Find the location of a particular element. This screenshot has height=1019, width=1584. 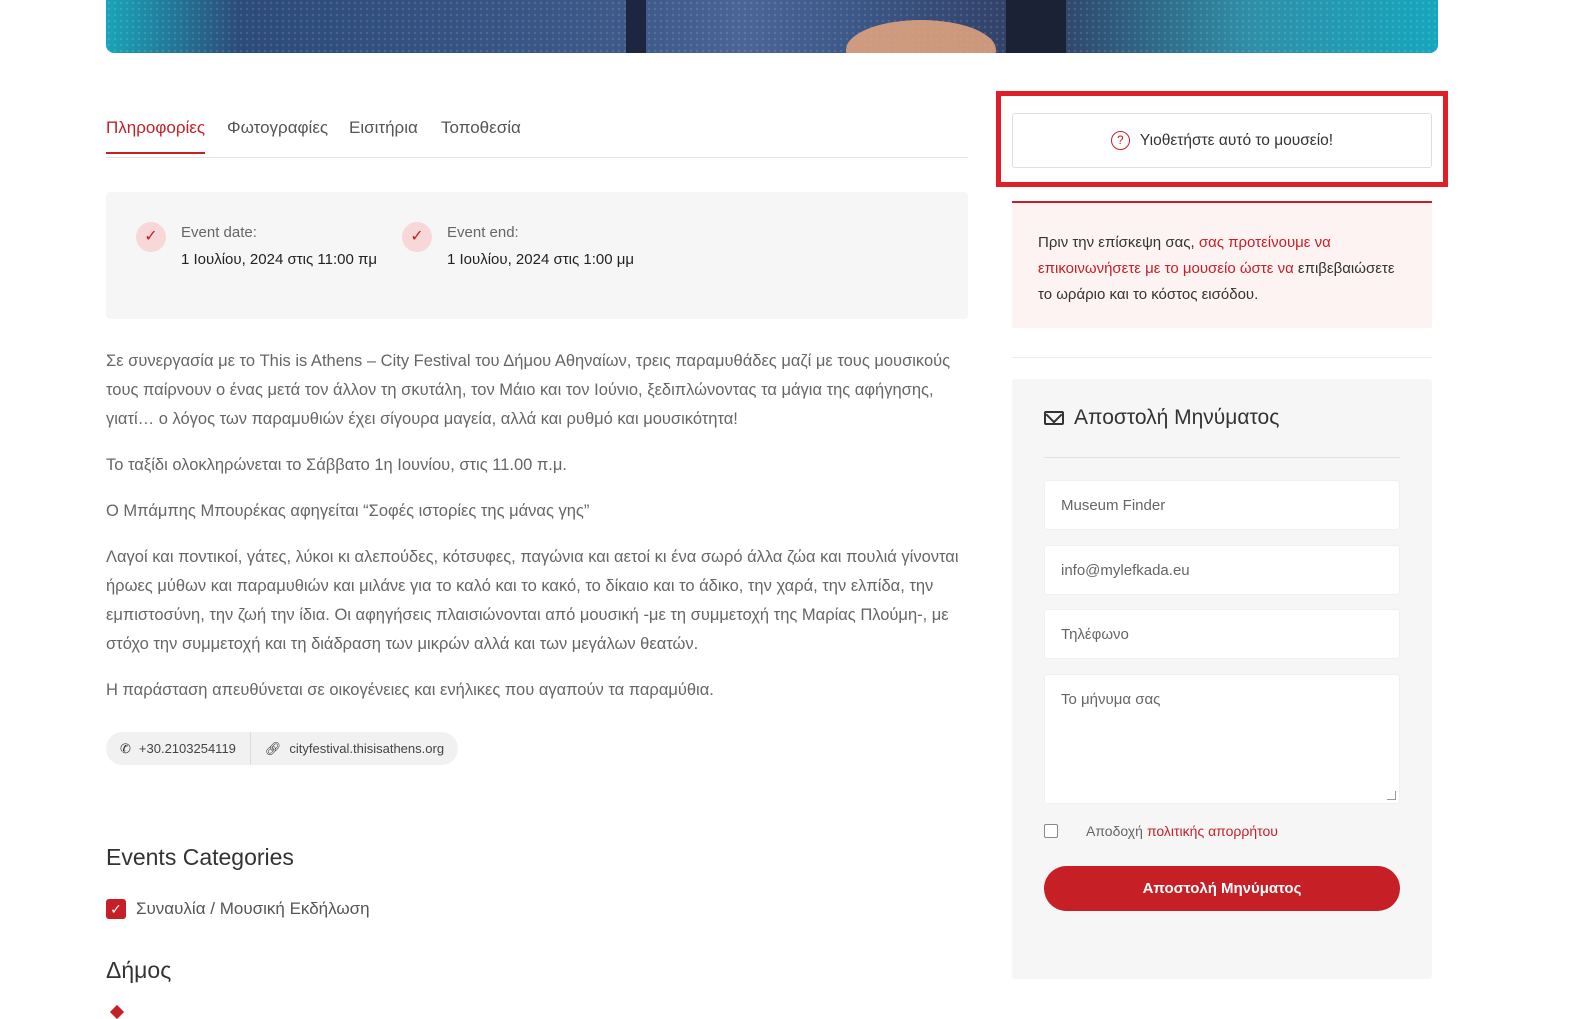

hero-shadow-right is located at coordinates (1036, 26).